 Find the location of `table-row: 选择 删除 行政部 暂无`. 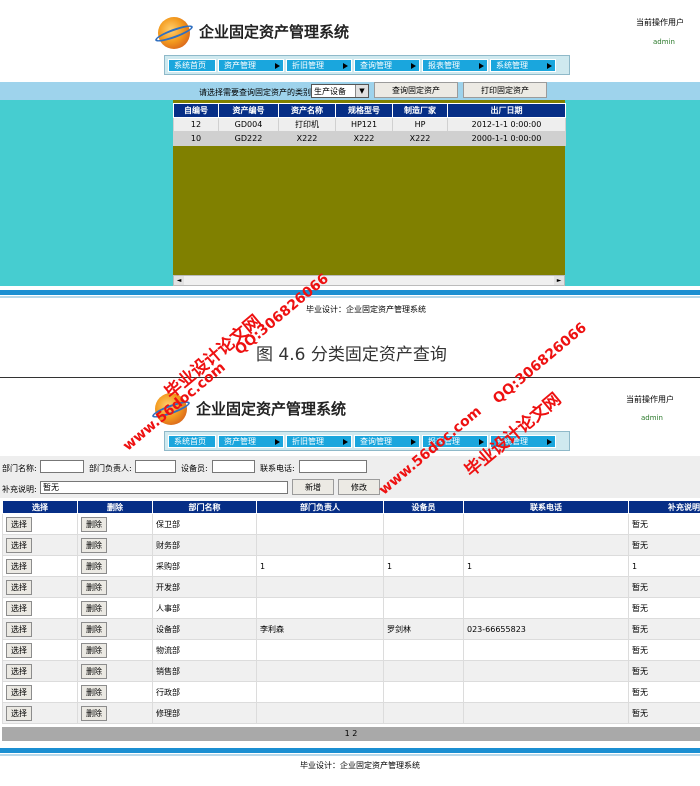

table-row: 选择 删除 行政部 暂无 is located at coordinates (351, 692).